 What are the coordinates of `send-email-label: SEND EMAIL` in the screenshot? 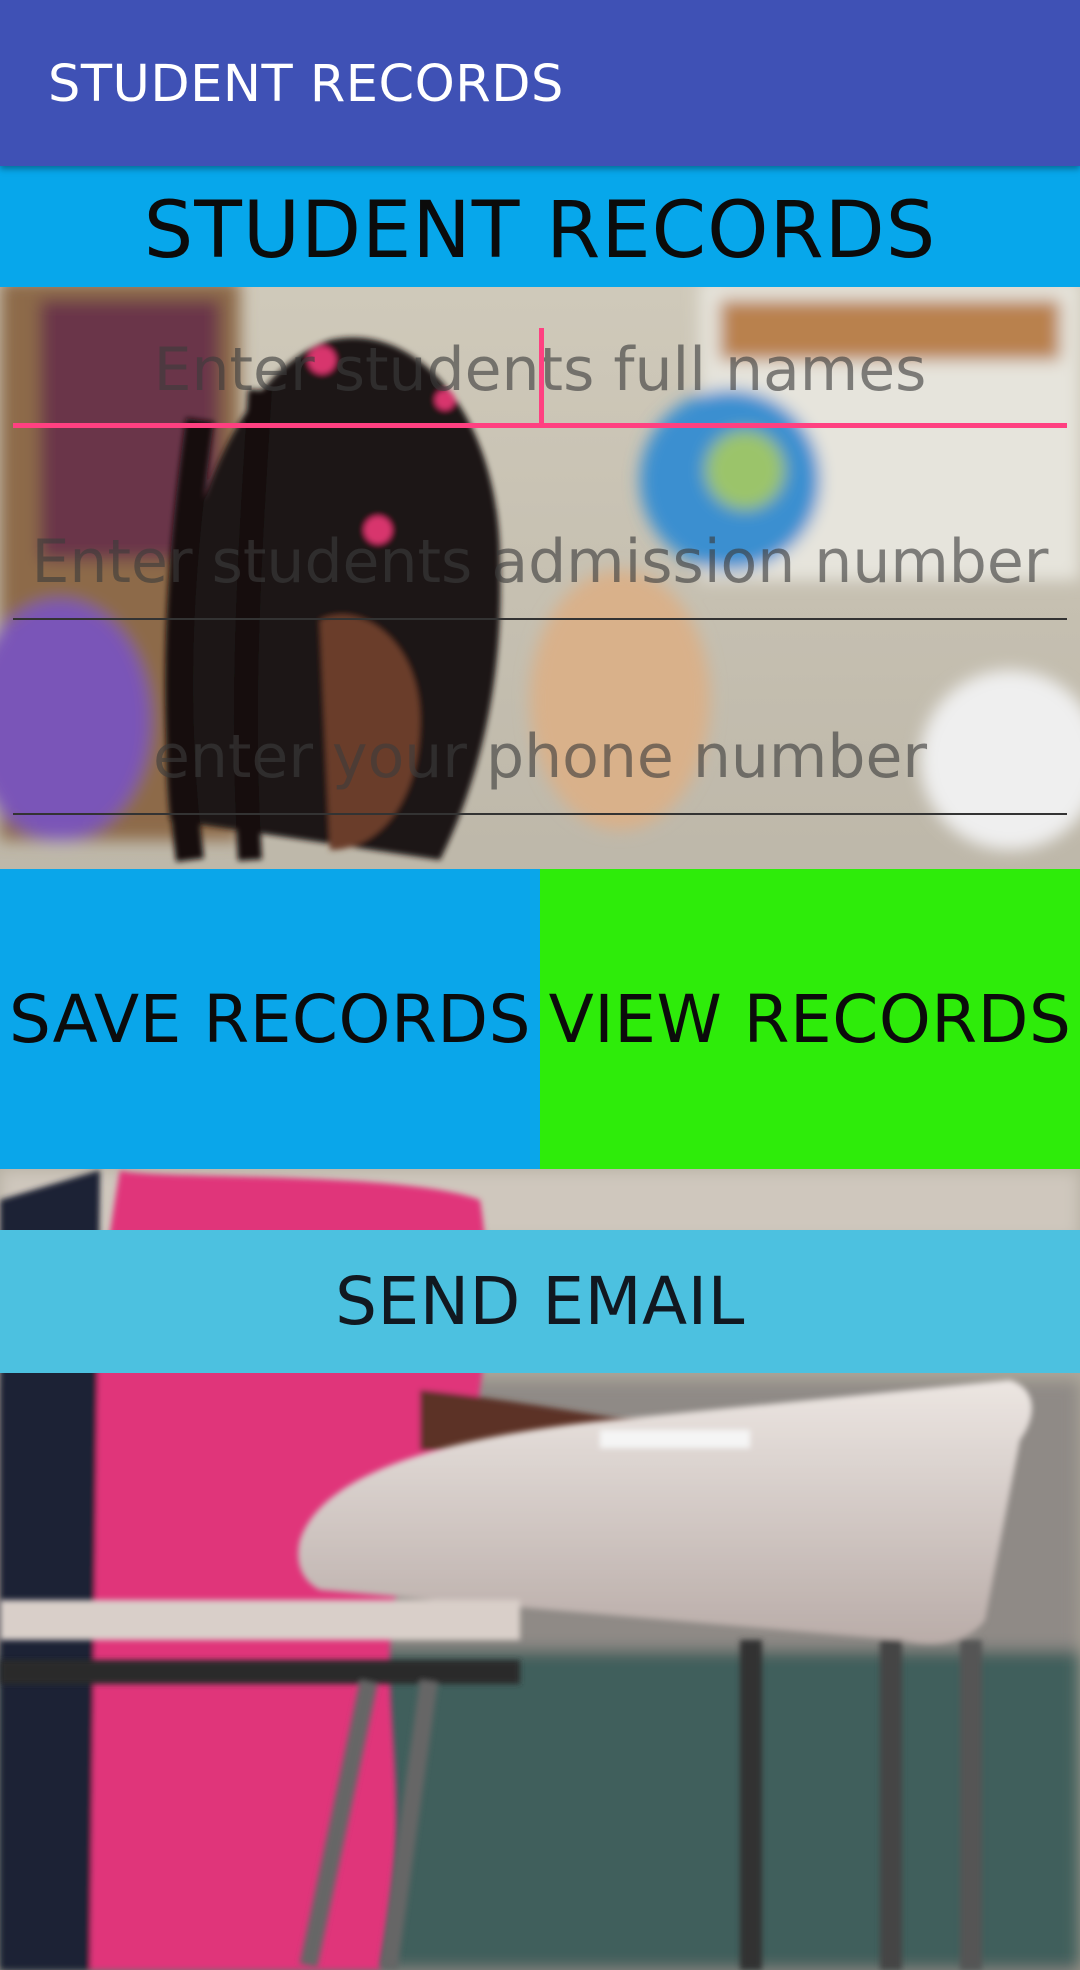 It's located at (540, 1301).